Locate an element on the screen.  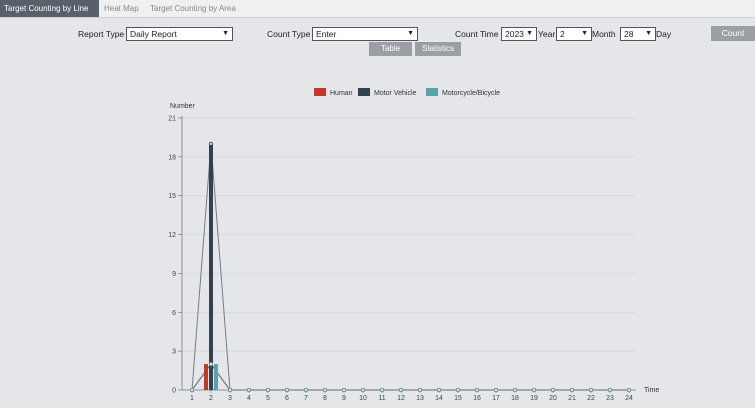
y-tick-label: 12 is located at coordinates (172, 235).